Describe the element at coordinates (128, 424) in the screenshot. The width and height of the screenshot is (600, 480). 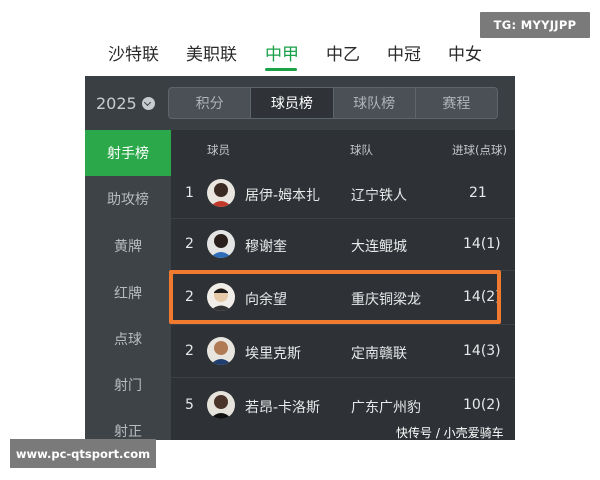
I see `sidebar-item-shots-on-target: 射正` at that location.